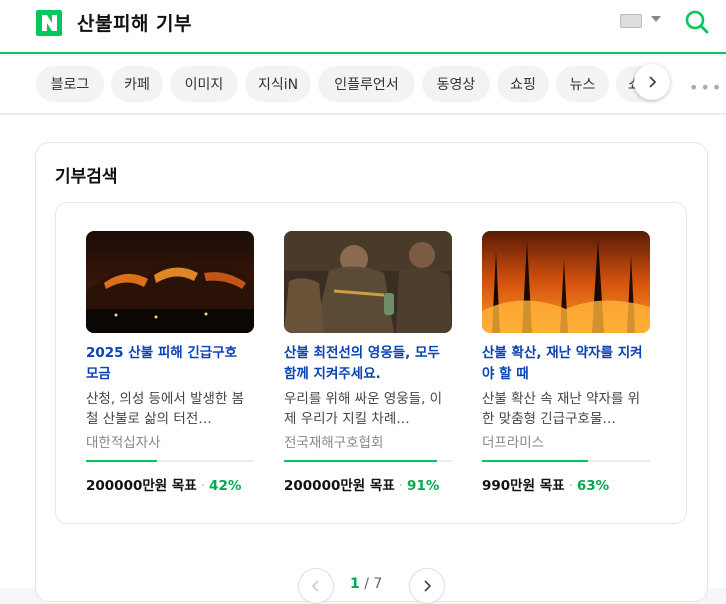 The height and width of the screenshot is (604, 726). Describe the element at coordinates (593, 486) in the screenshot. I see `donation-percent: 63%` at that location.